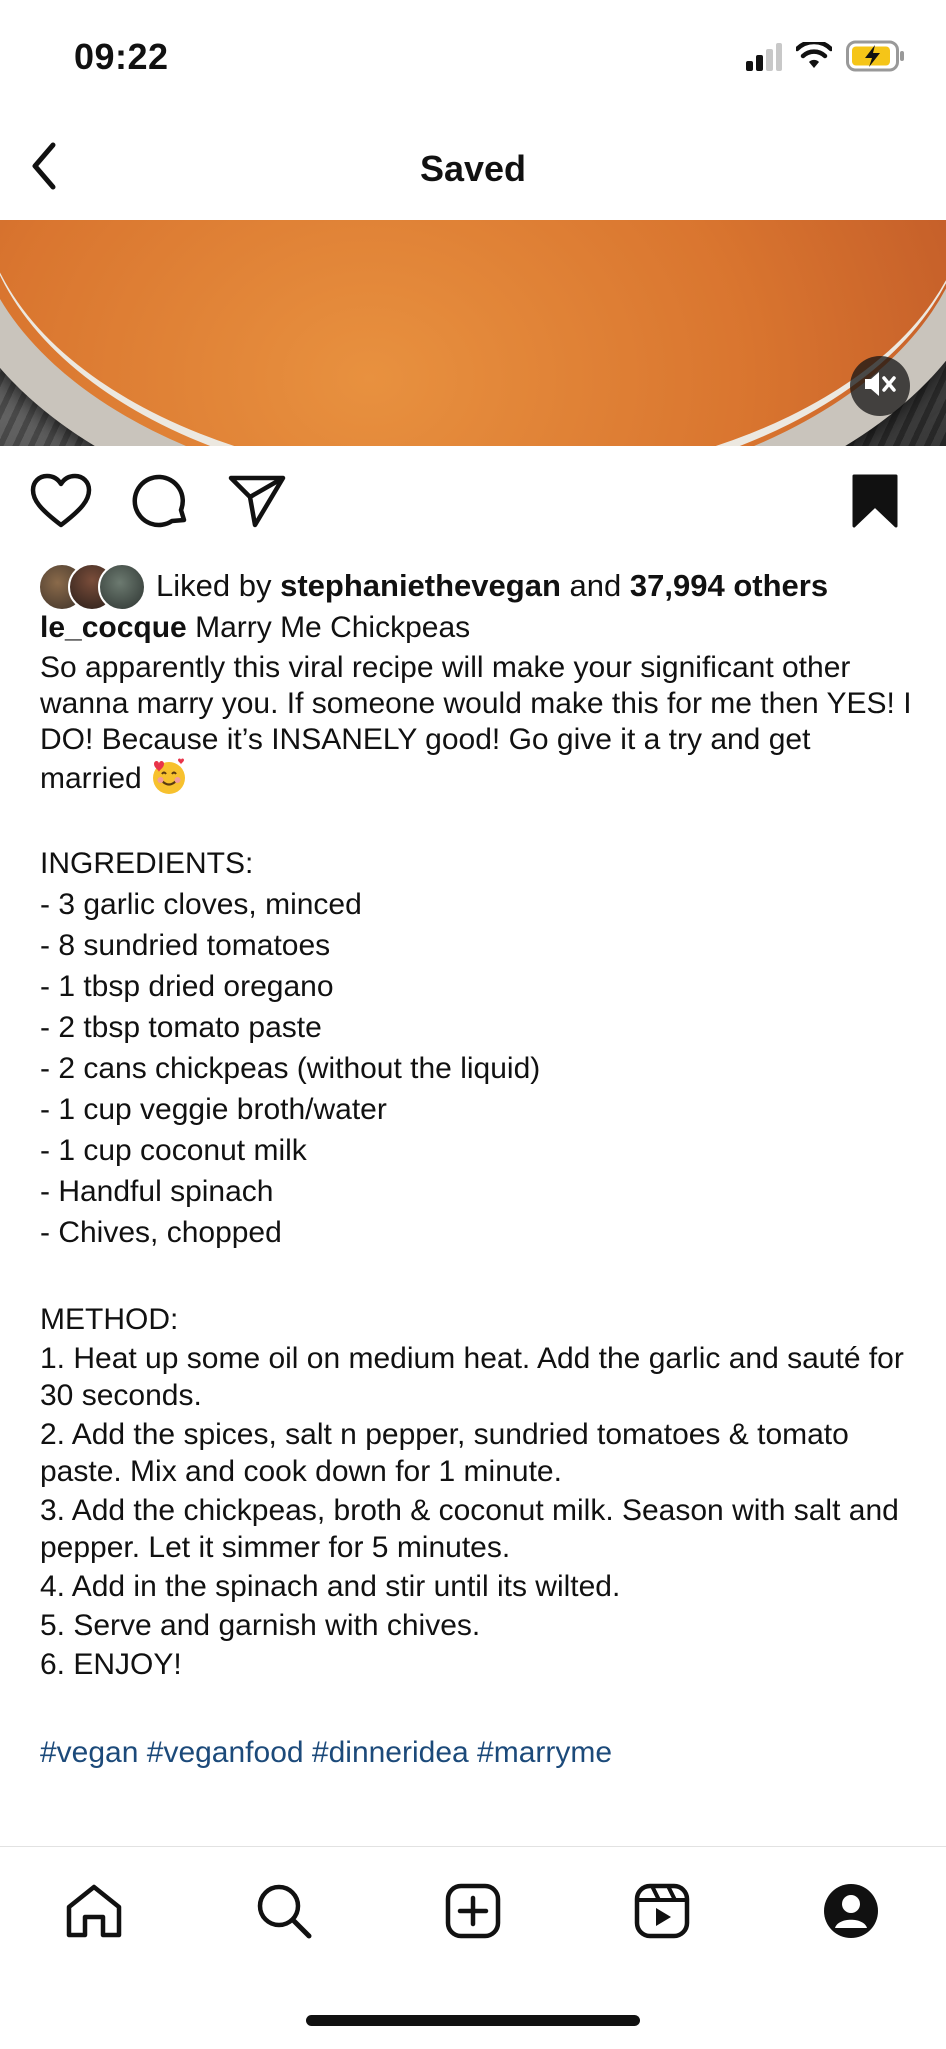 Image resolution: width=946 pixels, height=2049 pixels. What do you see at coordinates (480, 628) in the screenshot?
I see `caption-header: le_cocque Marry Me Chickpeas` at bounding box center [480, 628].